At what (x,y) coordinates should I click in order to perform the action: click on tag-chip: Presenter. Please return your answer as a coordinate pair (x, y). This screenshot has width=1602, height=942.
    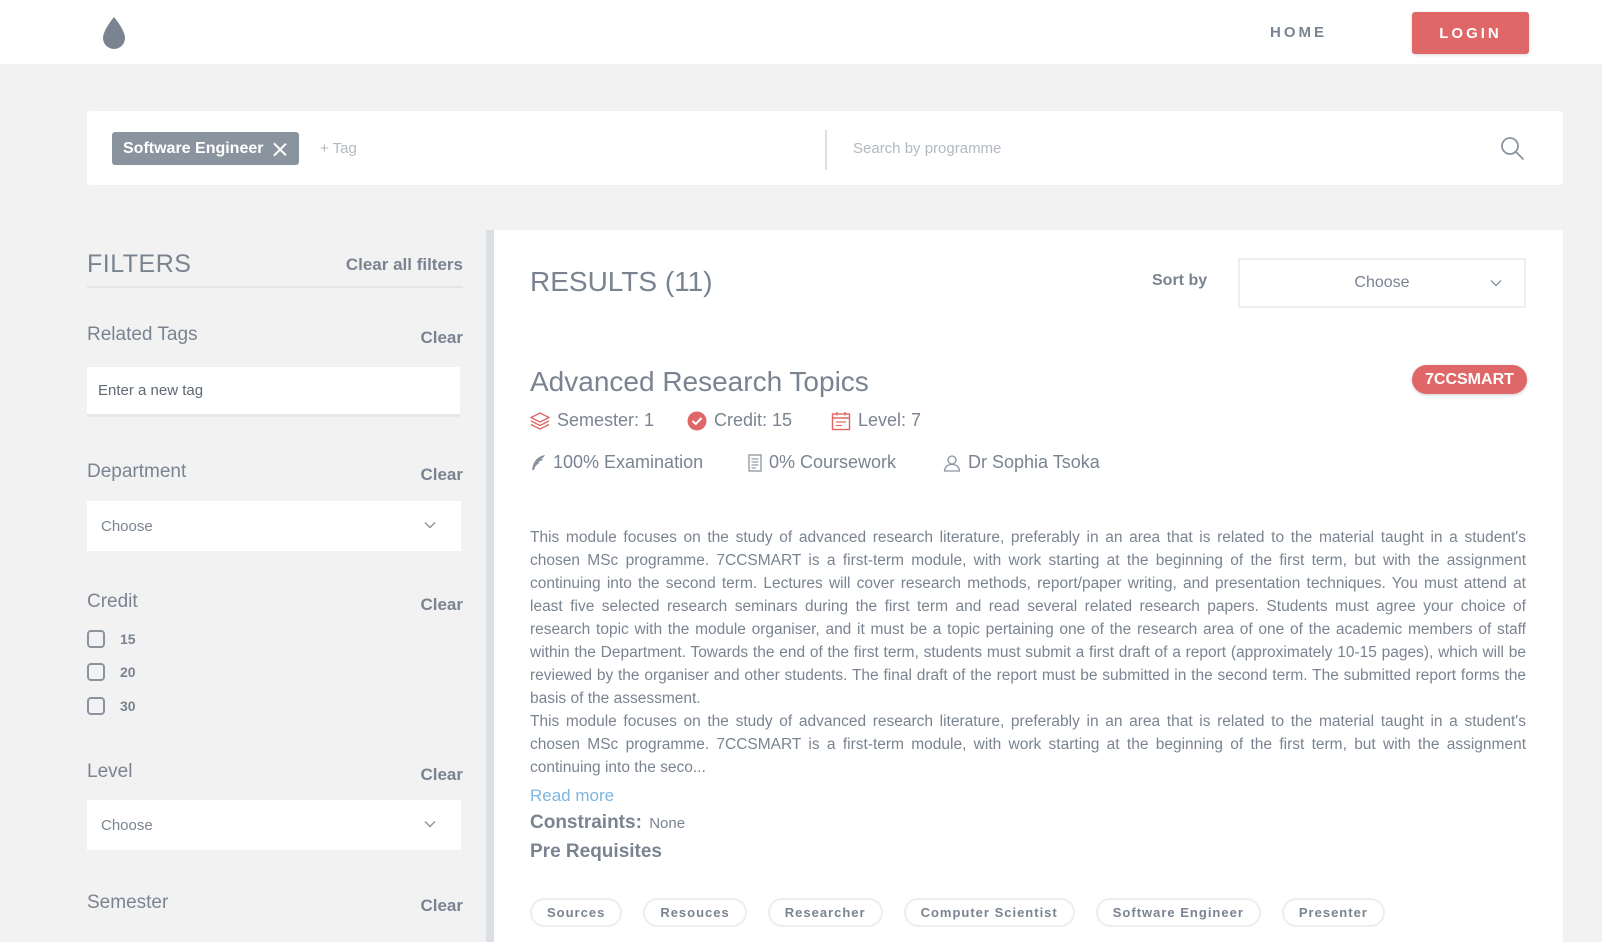
    Looking at the image, I should click on (1333, 912).